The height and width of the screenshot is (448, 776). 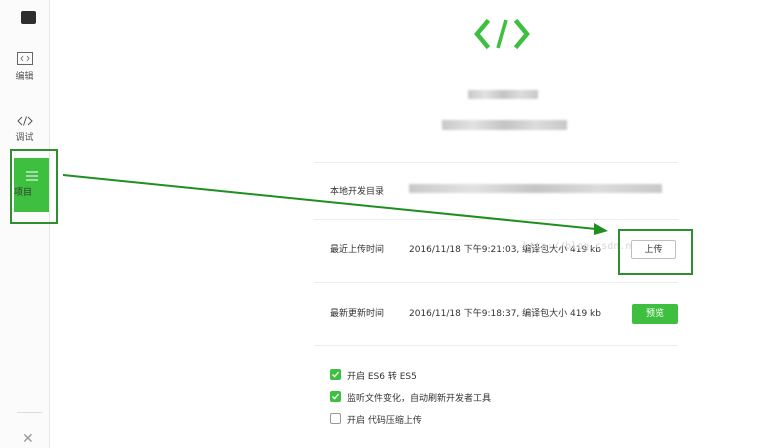 What do you see at coordinates (535, 188) in the screenshot?
I see `local-dir-value-redacted` at bounding box center [535, 188].